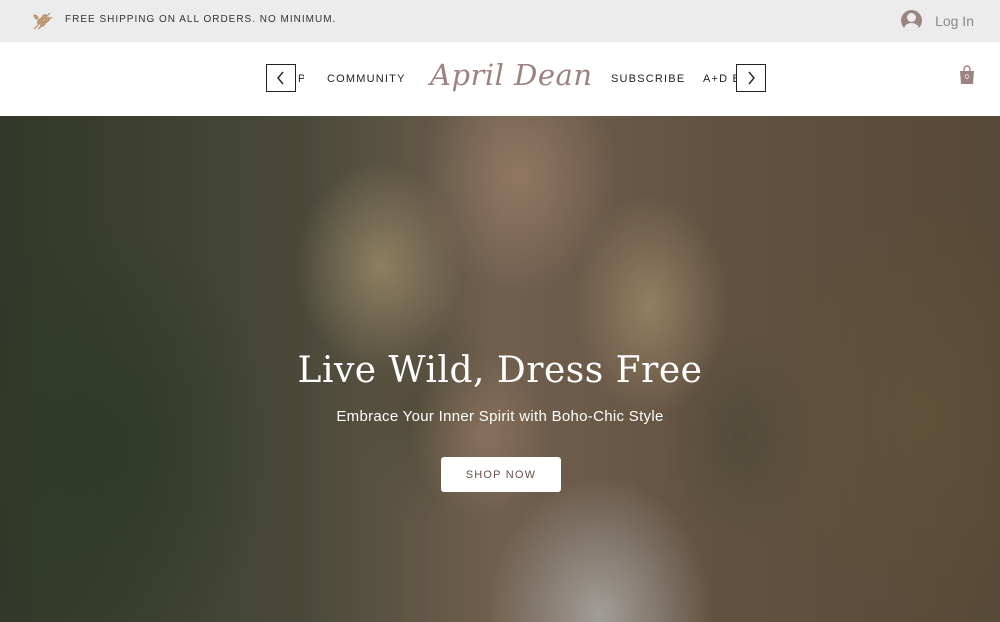 This screenshot has width=1000, height=622. I want to click on login-label: Log In, so click(954, 20).